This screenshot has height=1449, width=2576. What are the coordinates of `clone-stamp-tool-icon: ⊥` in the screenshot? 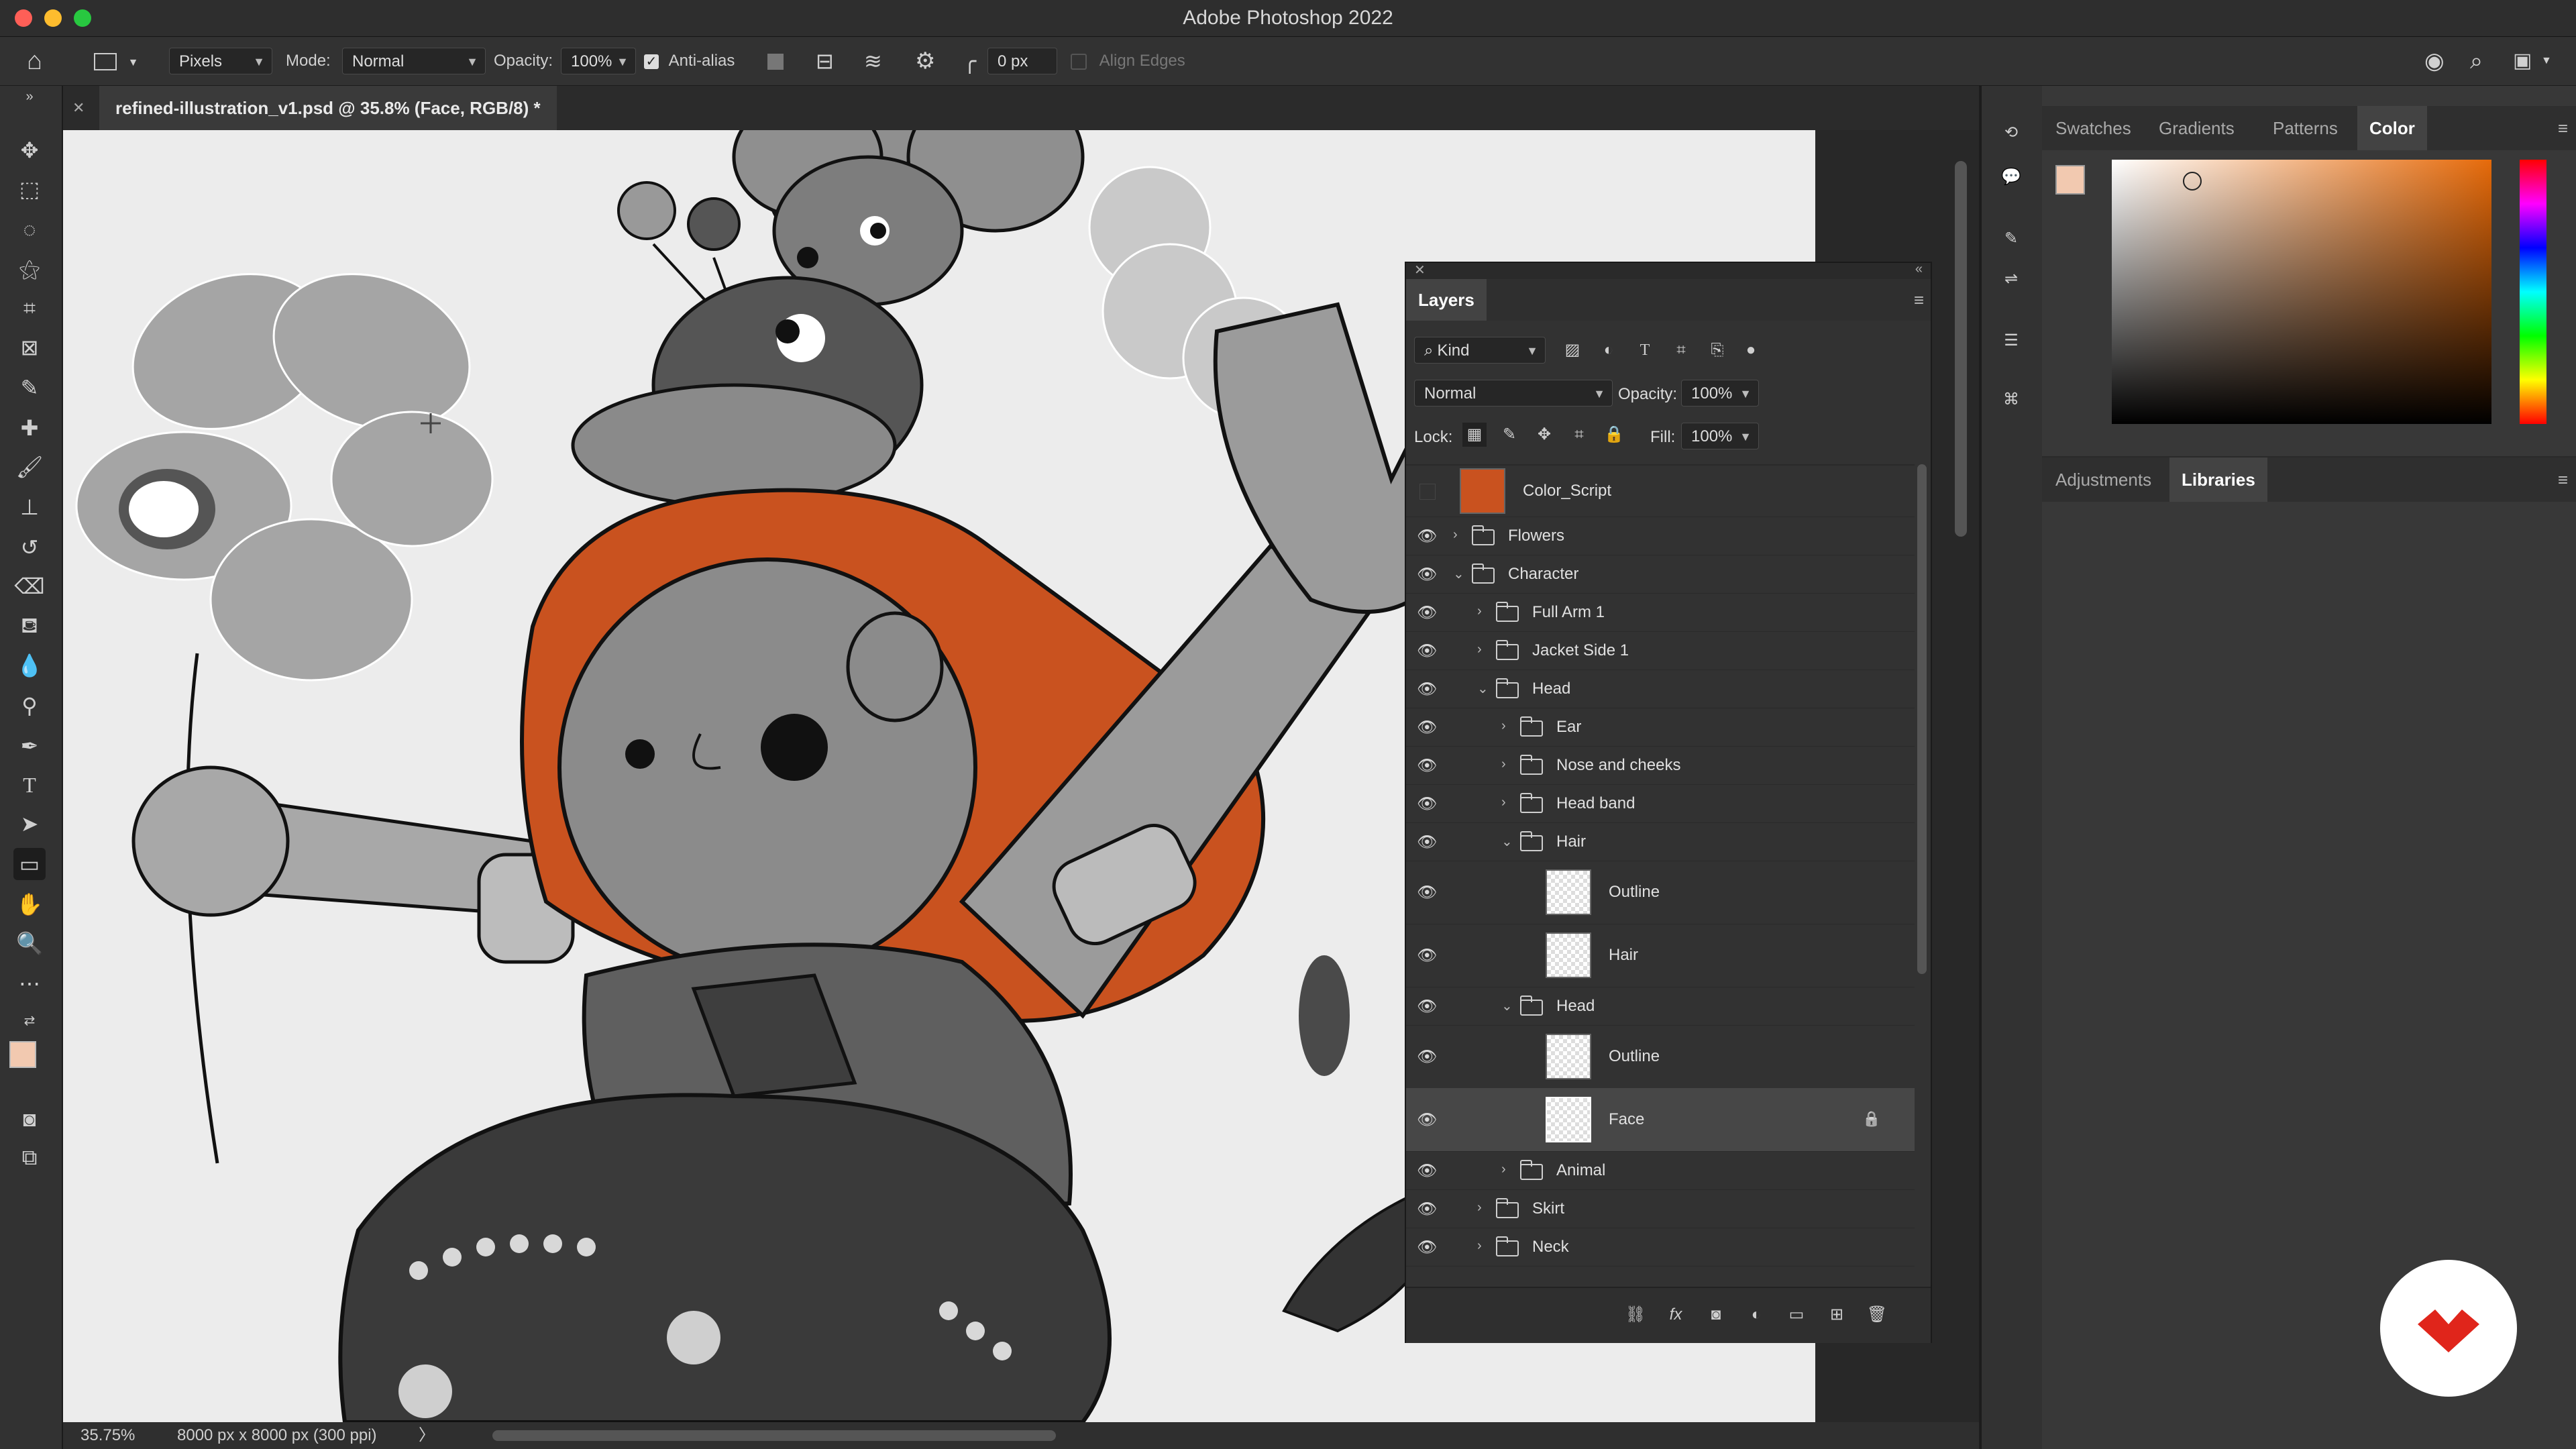 It's located at (29, 507).